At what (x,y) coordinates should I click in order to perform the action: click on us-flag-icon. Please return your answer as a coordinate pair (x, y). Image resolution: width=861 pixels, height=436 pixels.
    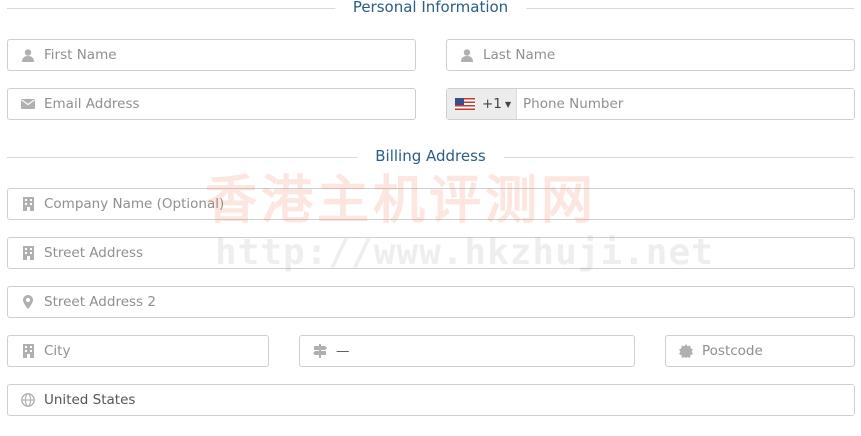
    Looking at the image, I should click on (465, 104).